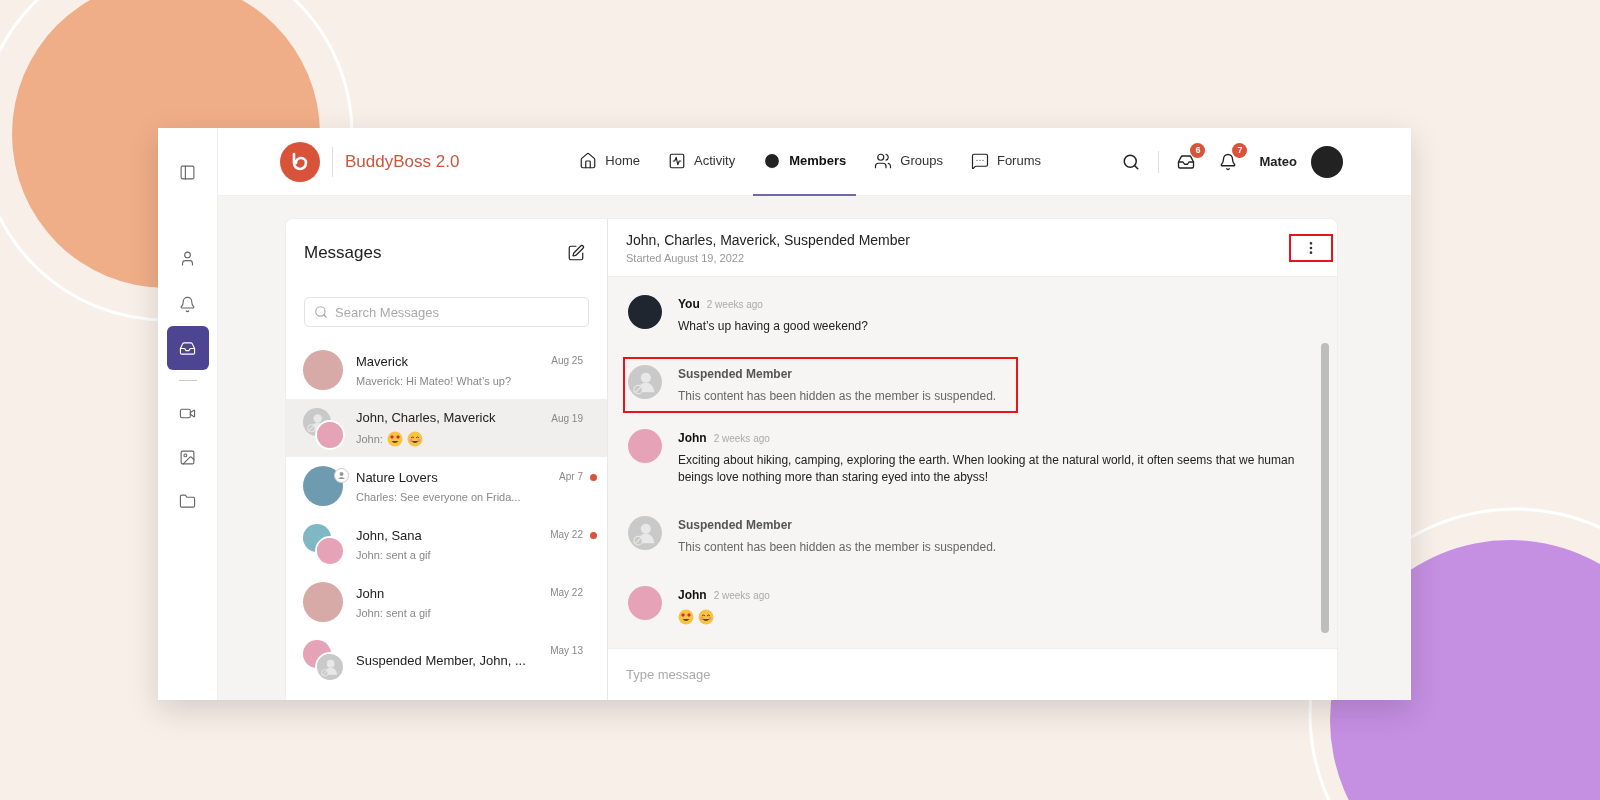  Describe the element at coordinates (446, 544) in the screenshot. I see `conversation-item: John, Sana John: sent a gif May 22` at that location.